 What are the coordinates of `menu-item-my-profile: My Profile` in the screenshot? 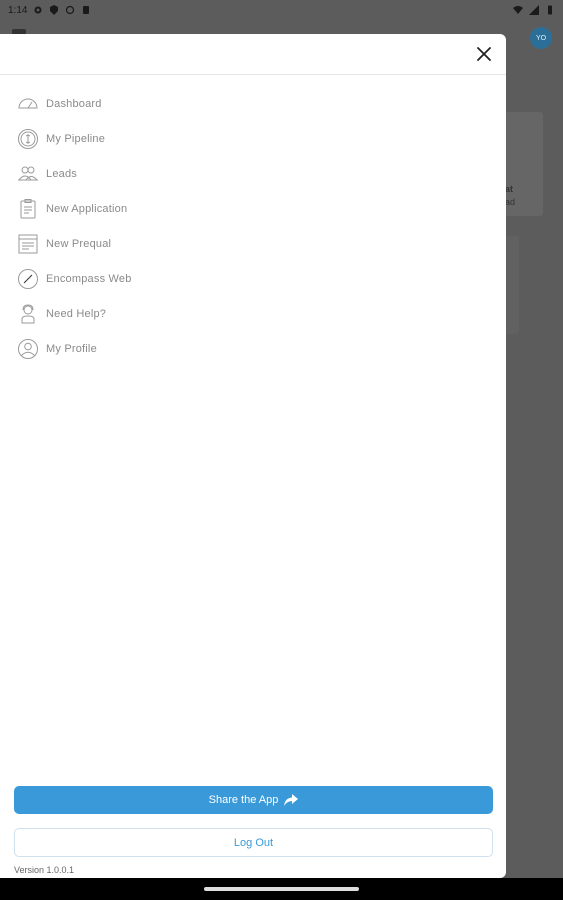 It's located at (253, 348).